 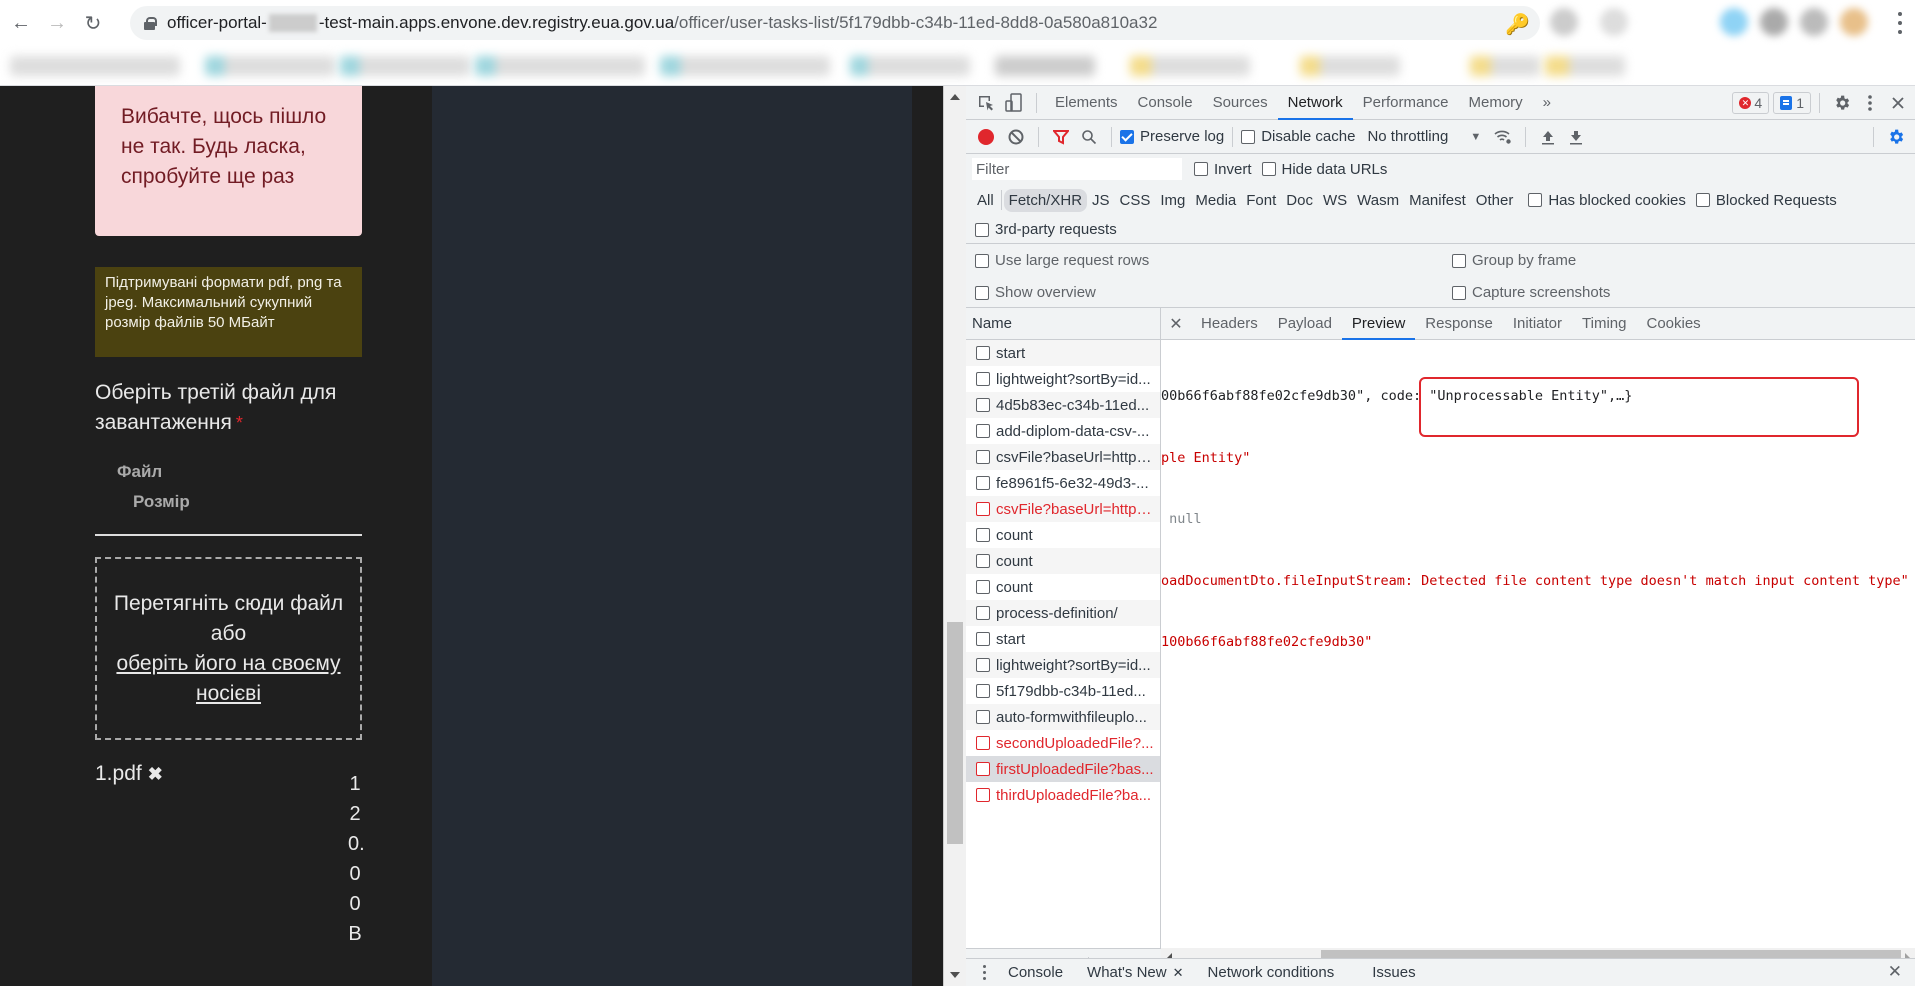 What do you see at coordinates (1223, 169) in the screenshot?
I see `invert-checkbox: Invert` at bounding box center [1223, 169].